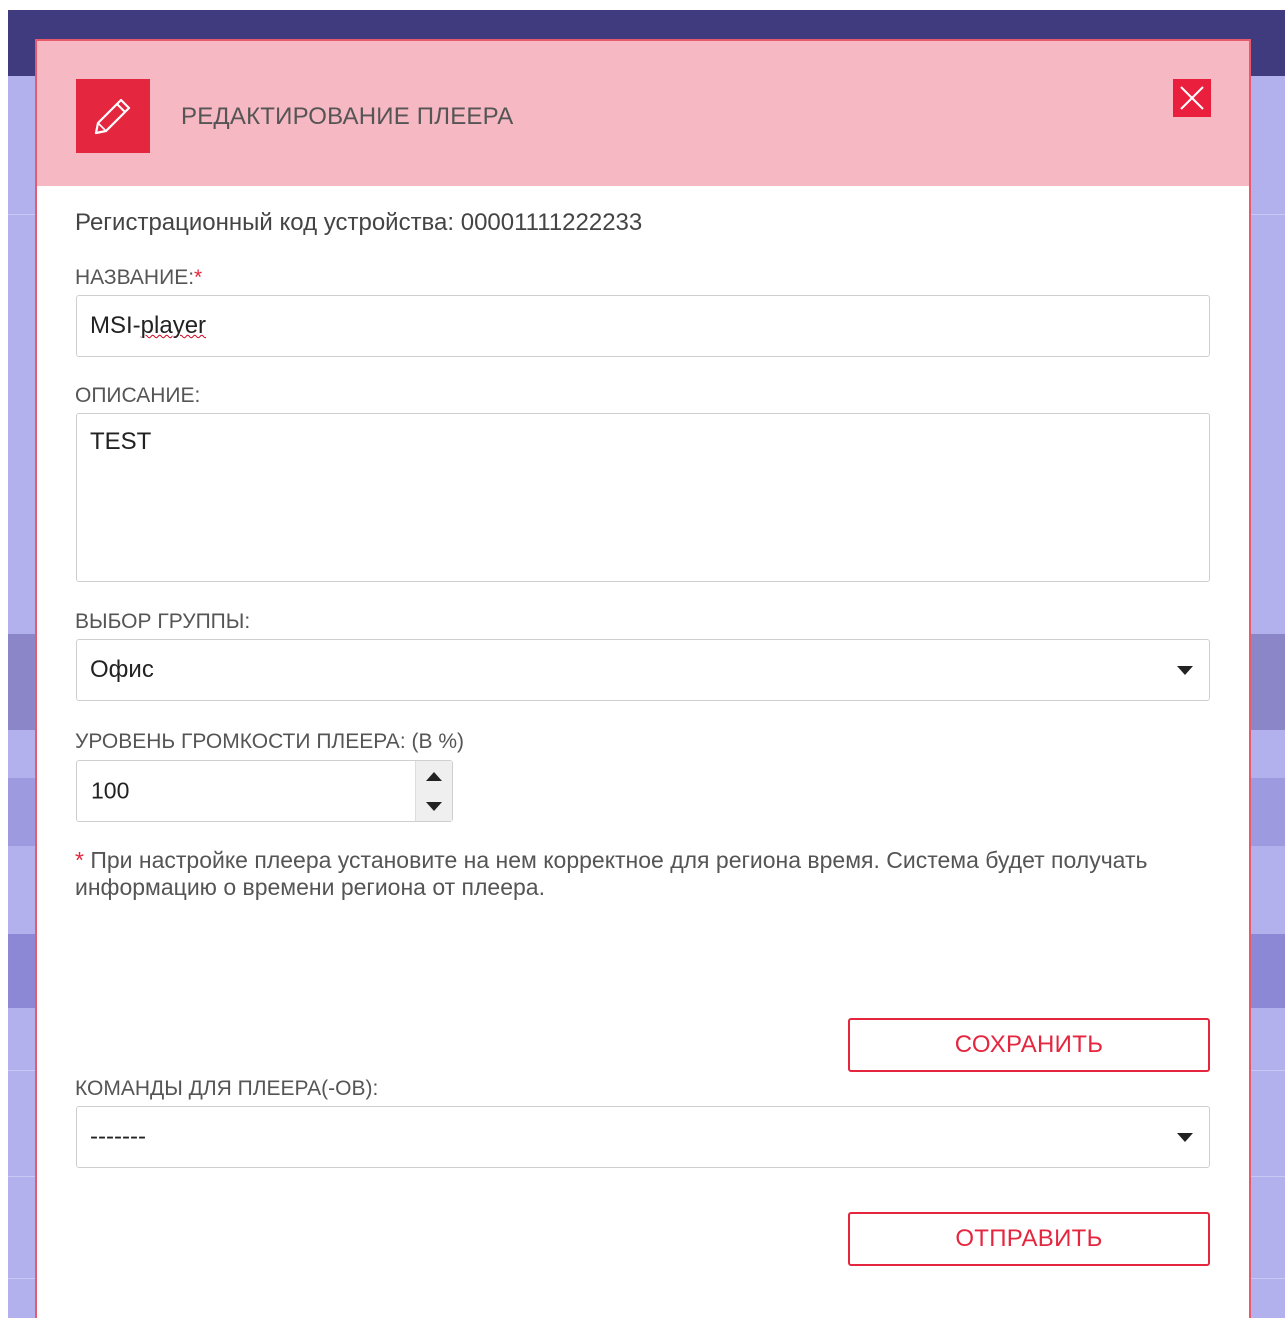  Describe the element at coordinates (138, 395) in the screenshot. I see `description-label: ОПИСАНИЕ:` at that location.